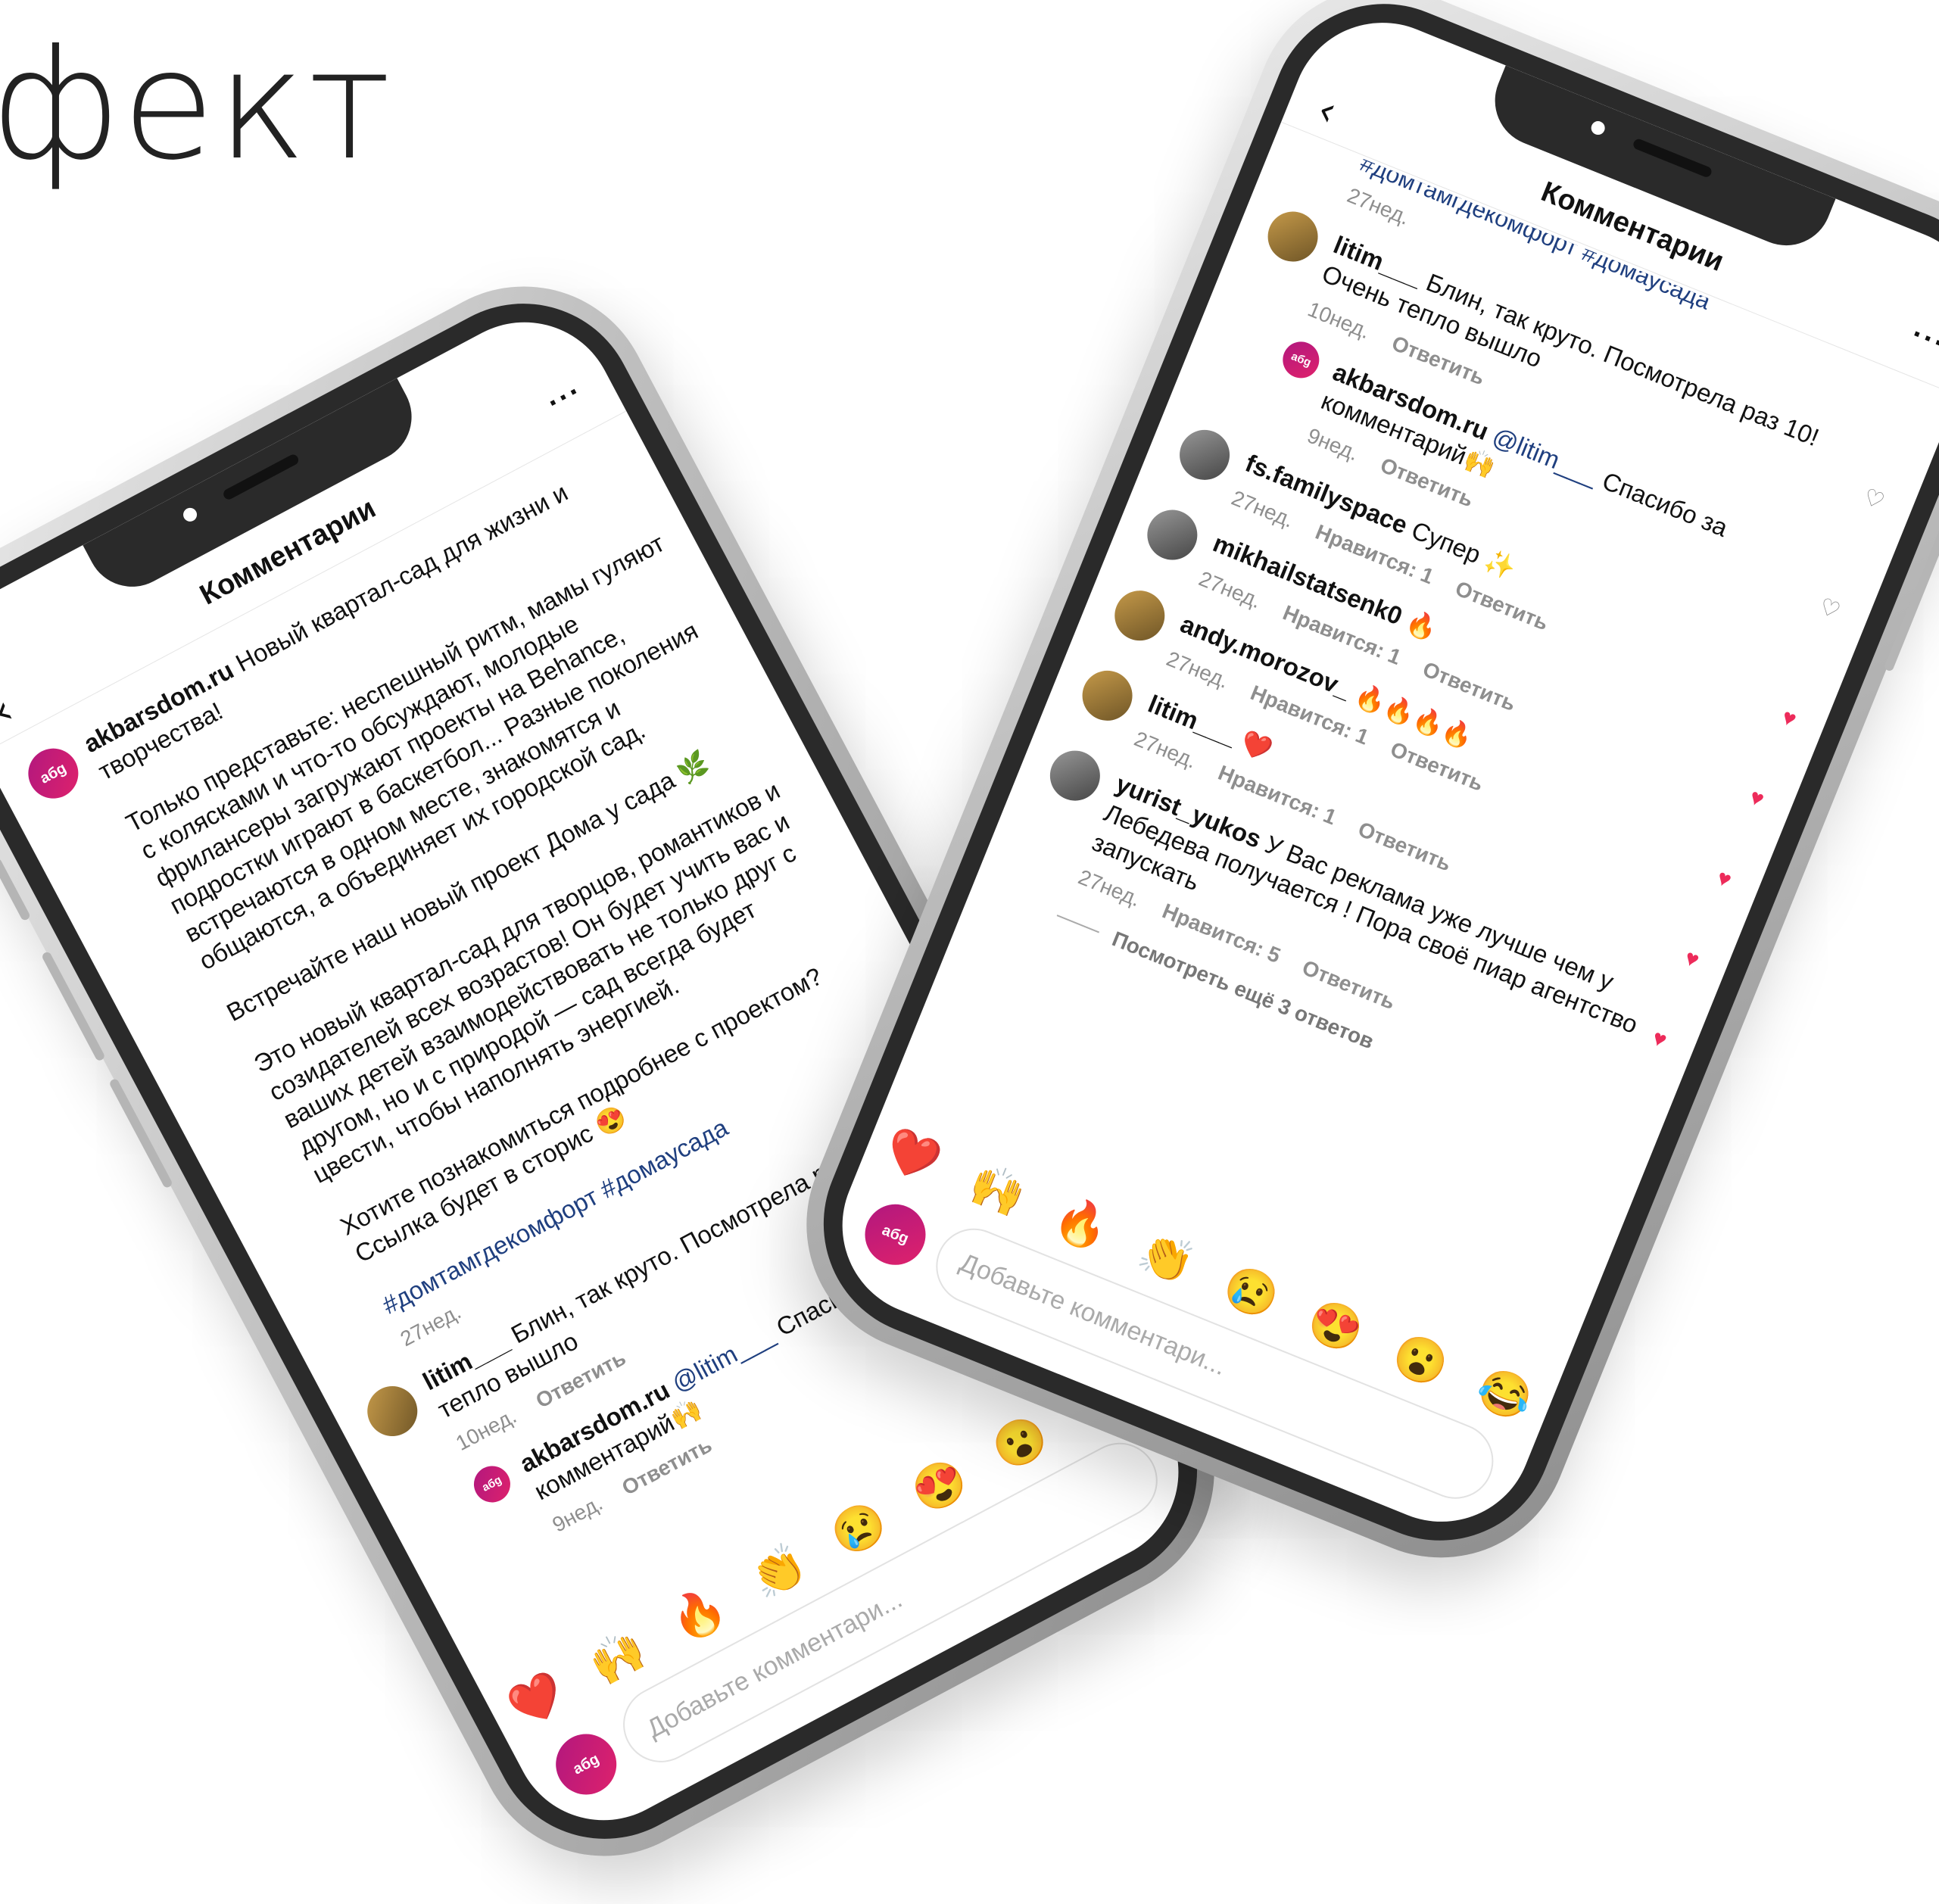 This screenshot has height=1904, width=1939. Describe the element at coordinates (1504, 1395) in the screenshot. I see `emoji-joy-button: 😂` at that location.